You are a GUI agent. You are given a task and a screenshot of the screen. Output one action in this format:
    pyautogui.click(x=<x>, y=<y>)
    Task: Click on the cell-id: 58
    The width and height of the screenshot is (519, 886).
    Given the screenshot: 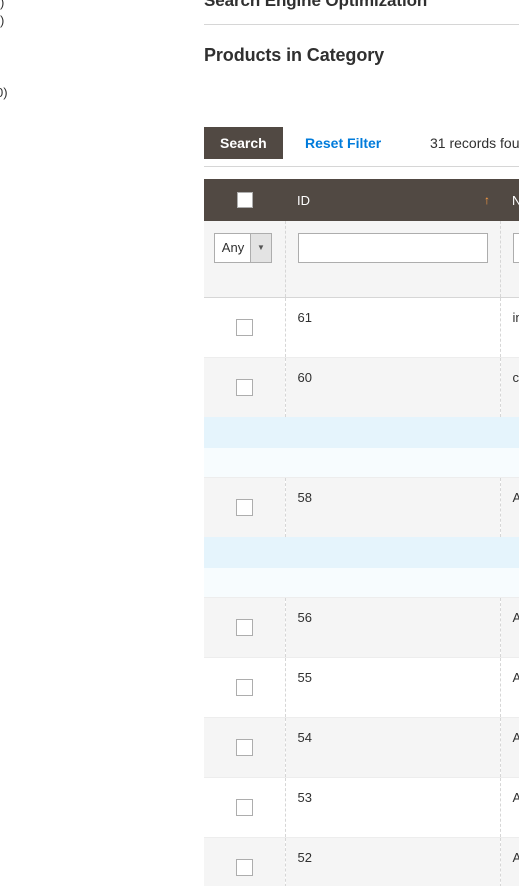 What is the action you would take?
    pyautogui.click(x=393, y=507)
    